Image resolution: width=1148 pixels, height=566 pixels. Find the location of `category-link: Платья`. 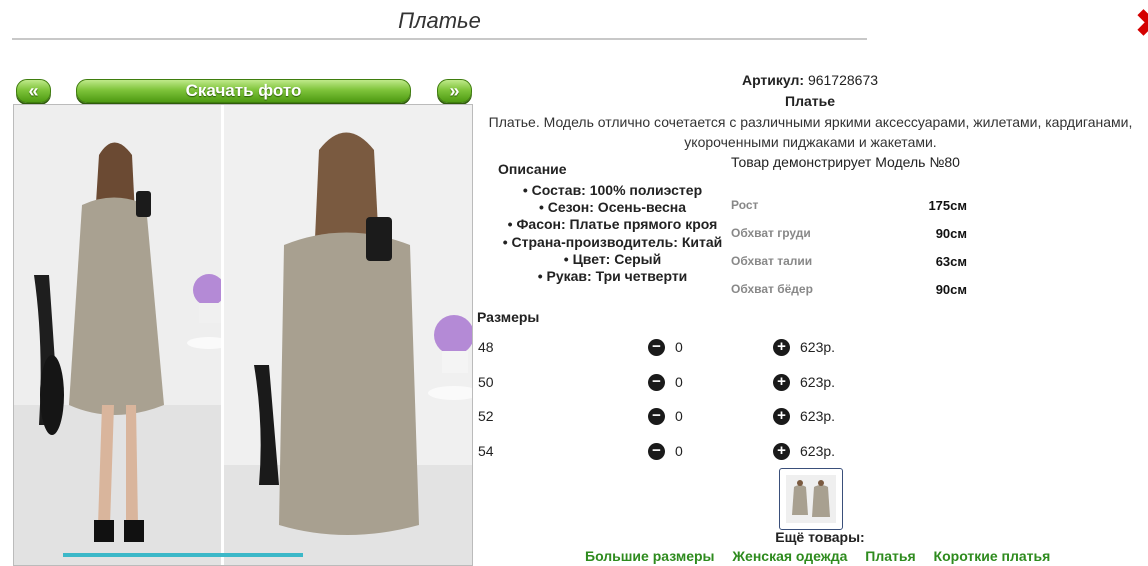

category-link: Платья is located at coordinates (890, 556).